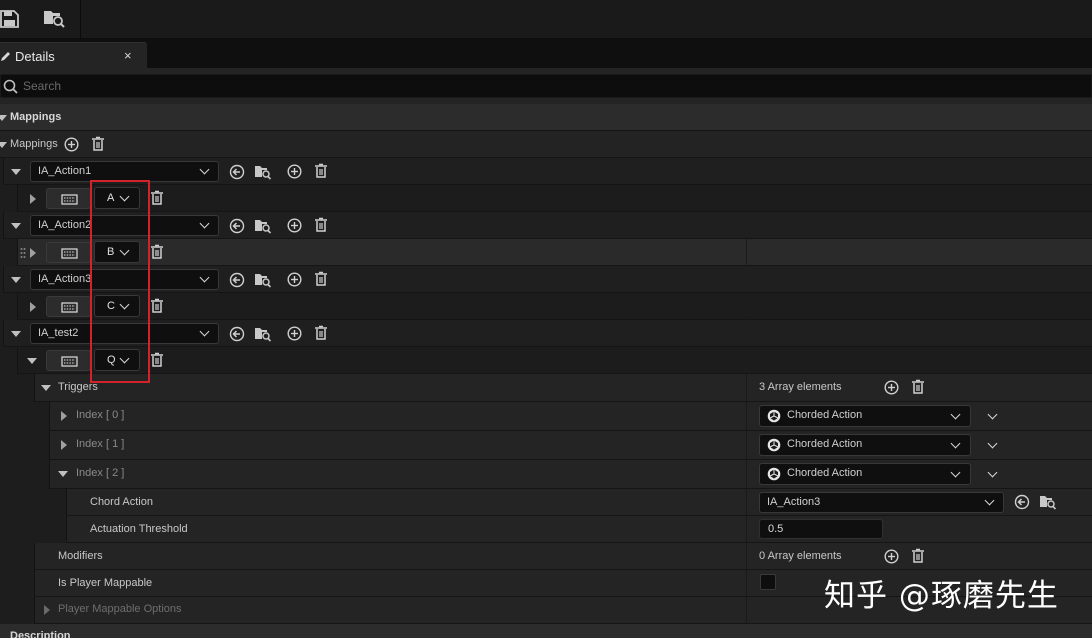 This screenshot has height=638, width=1092. Describe the element at coordinates (881, 502) in the screenshot. I see `chord-action-dropdown: IA_Action3` at that location.